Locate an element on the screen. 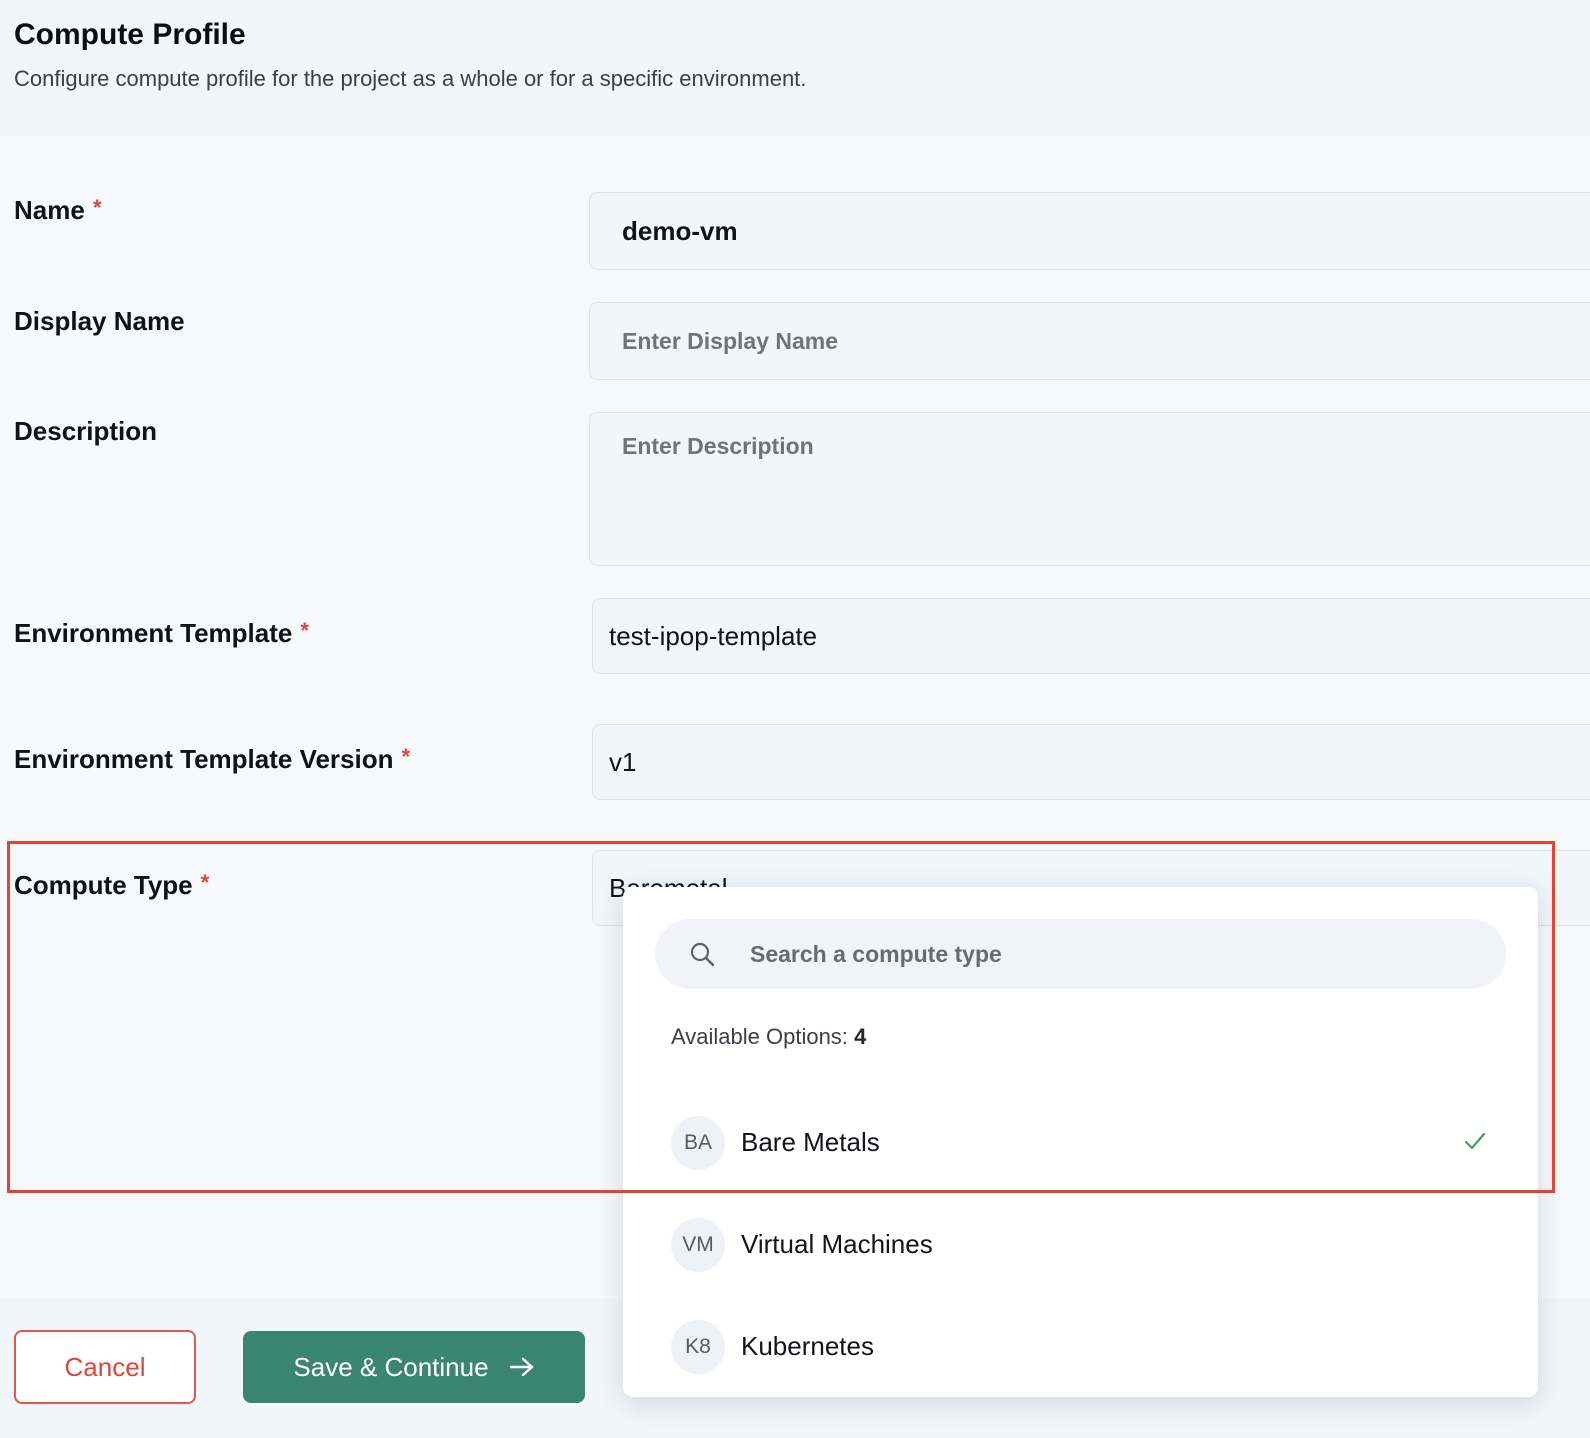 This screenshot has height=1438, width=1590. save-continue-button: Save & Continue is located at coordinates (414, 1367).